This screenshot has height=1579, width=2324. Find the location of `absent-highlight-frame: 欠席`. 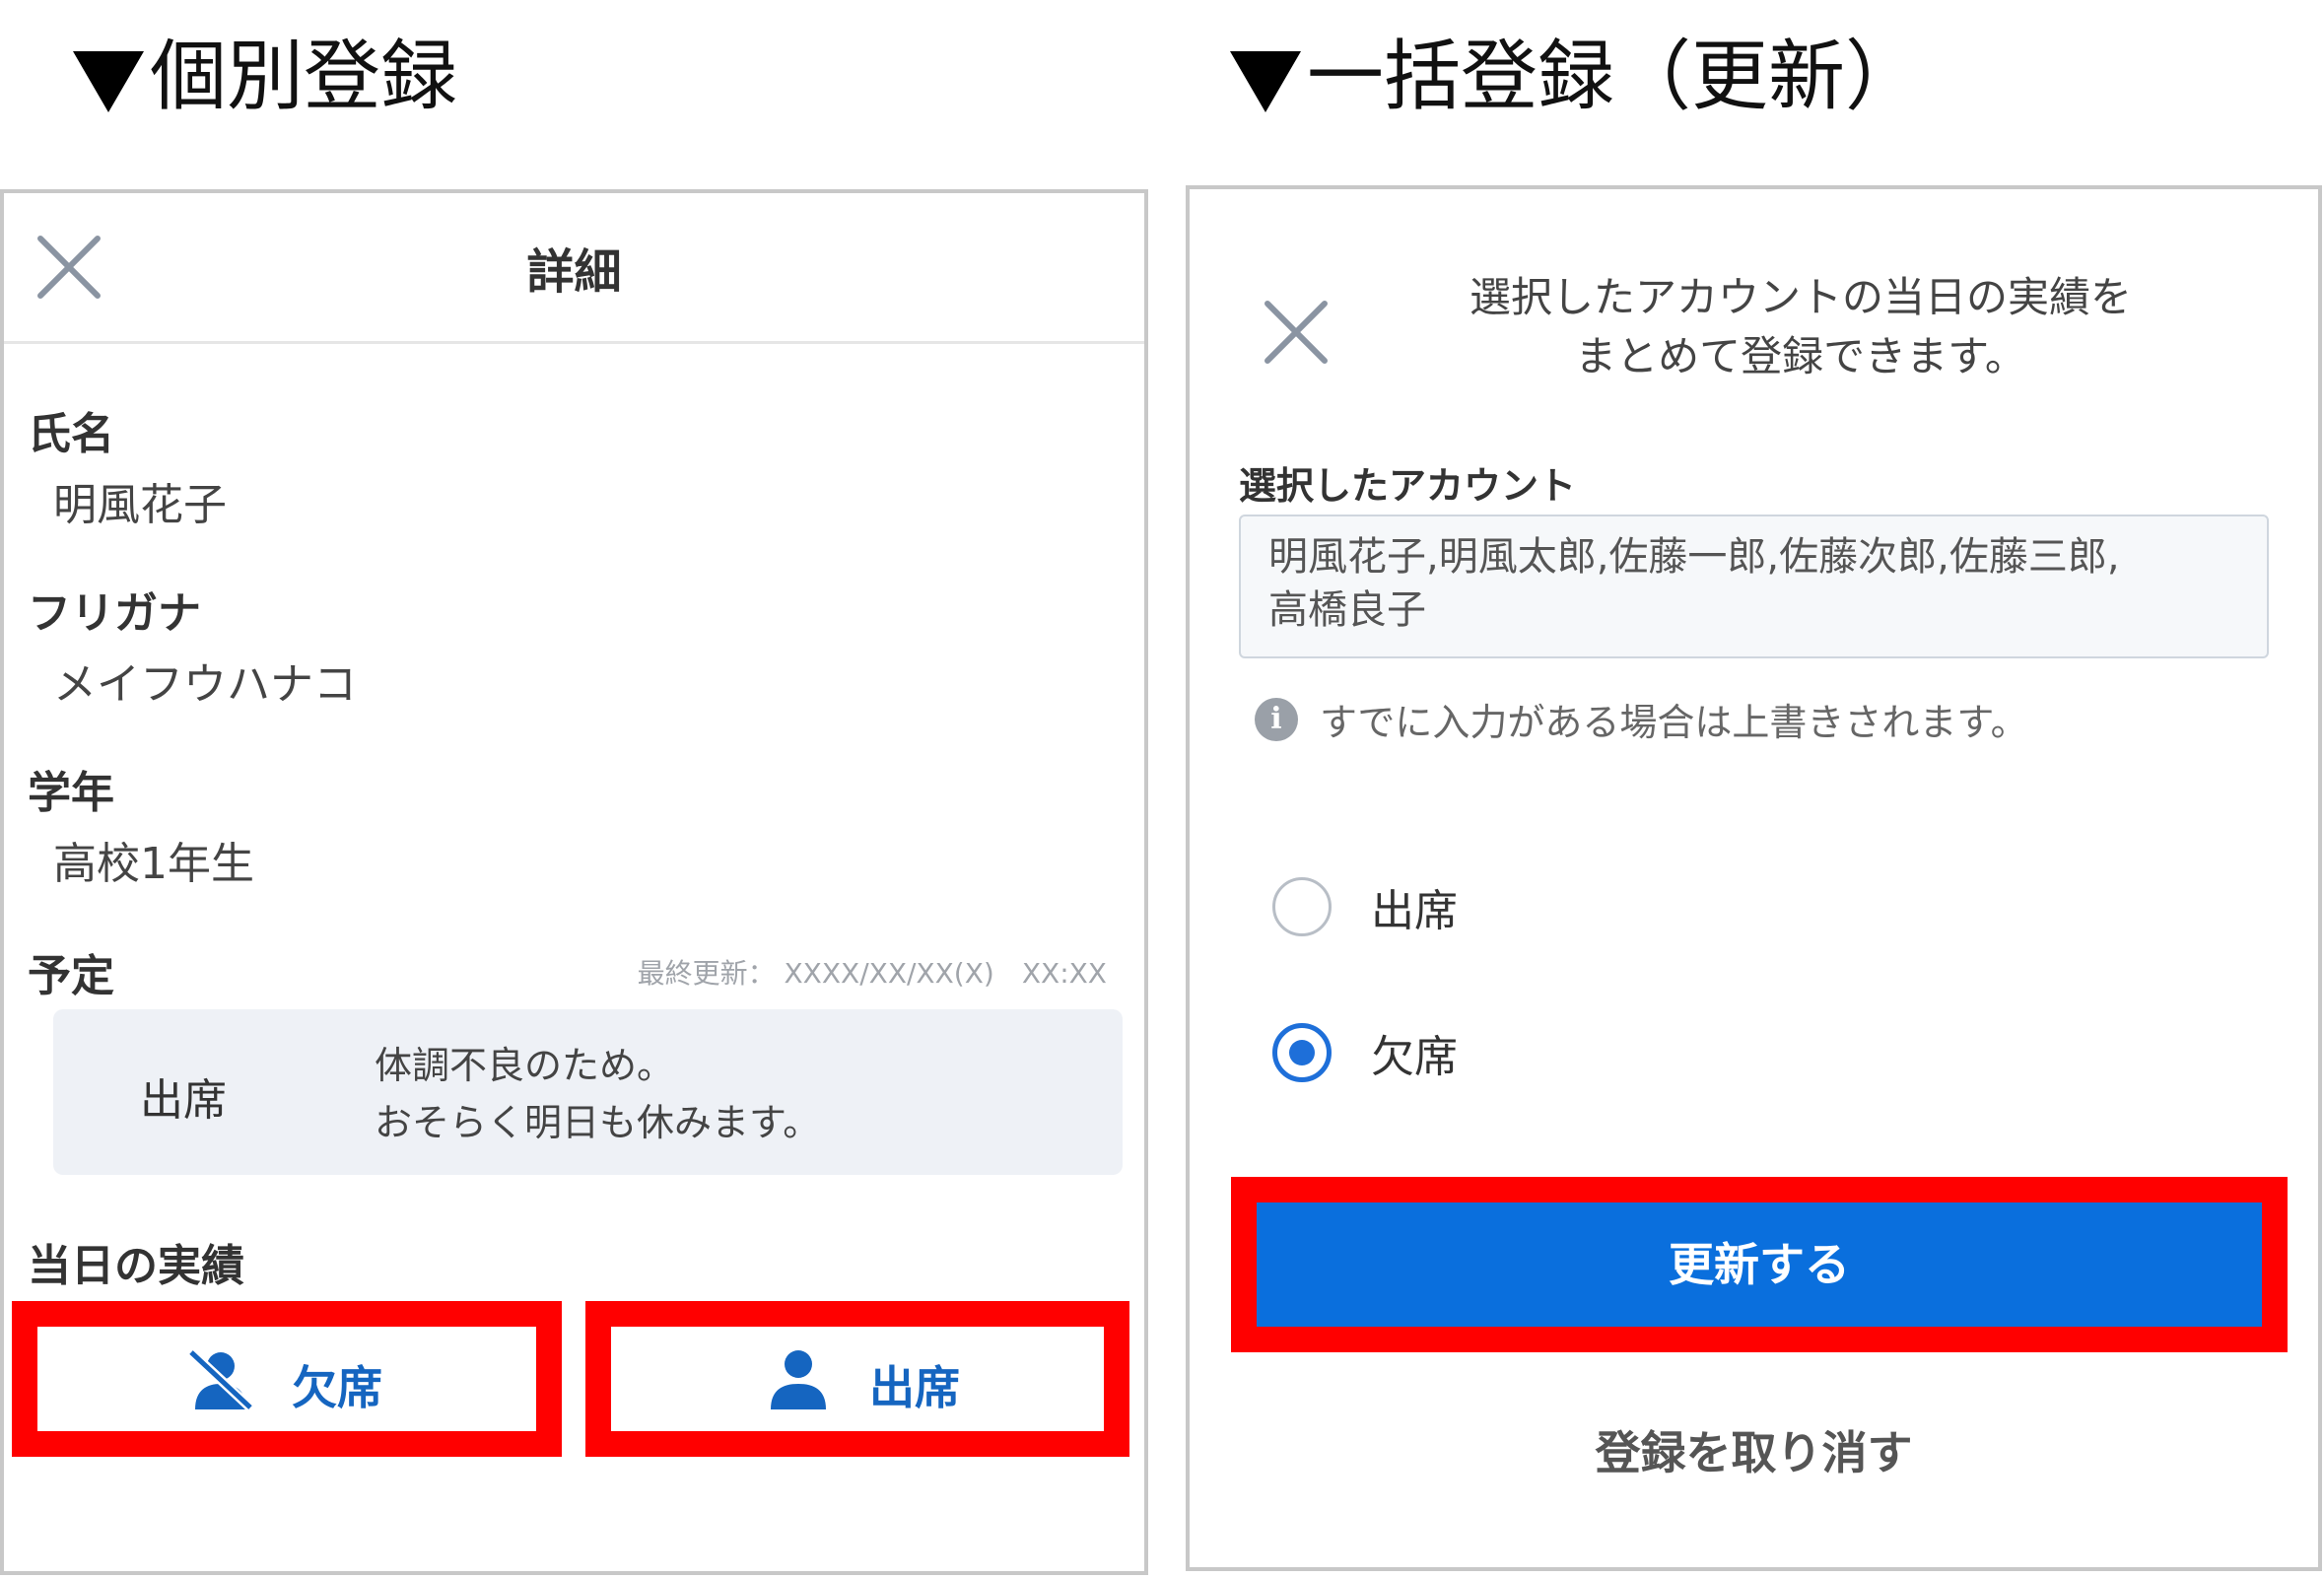

absent-highlight-frame: 欠席 is located at coordinates (287, 1379).